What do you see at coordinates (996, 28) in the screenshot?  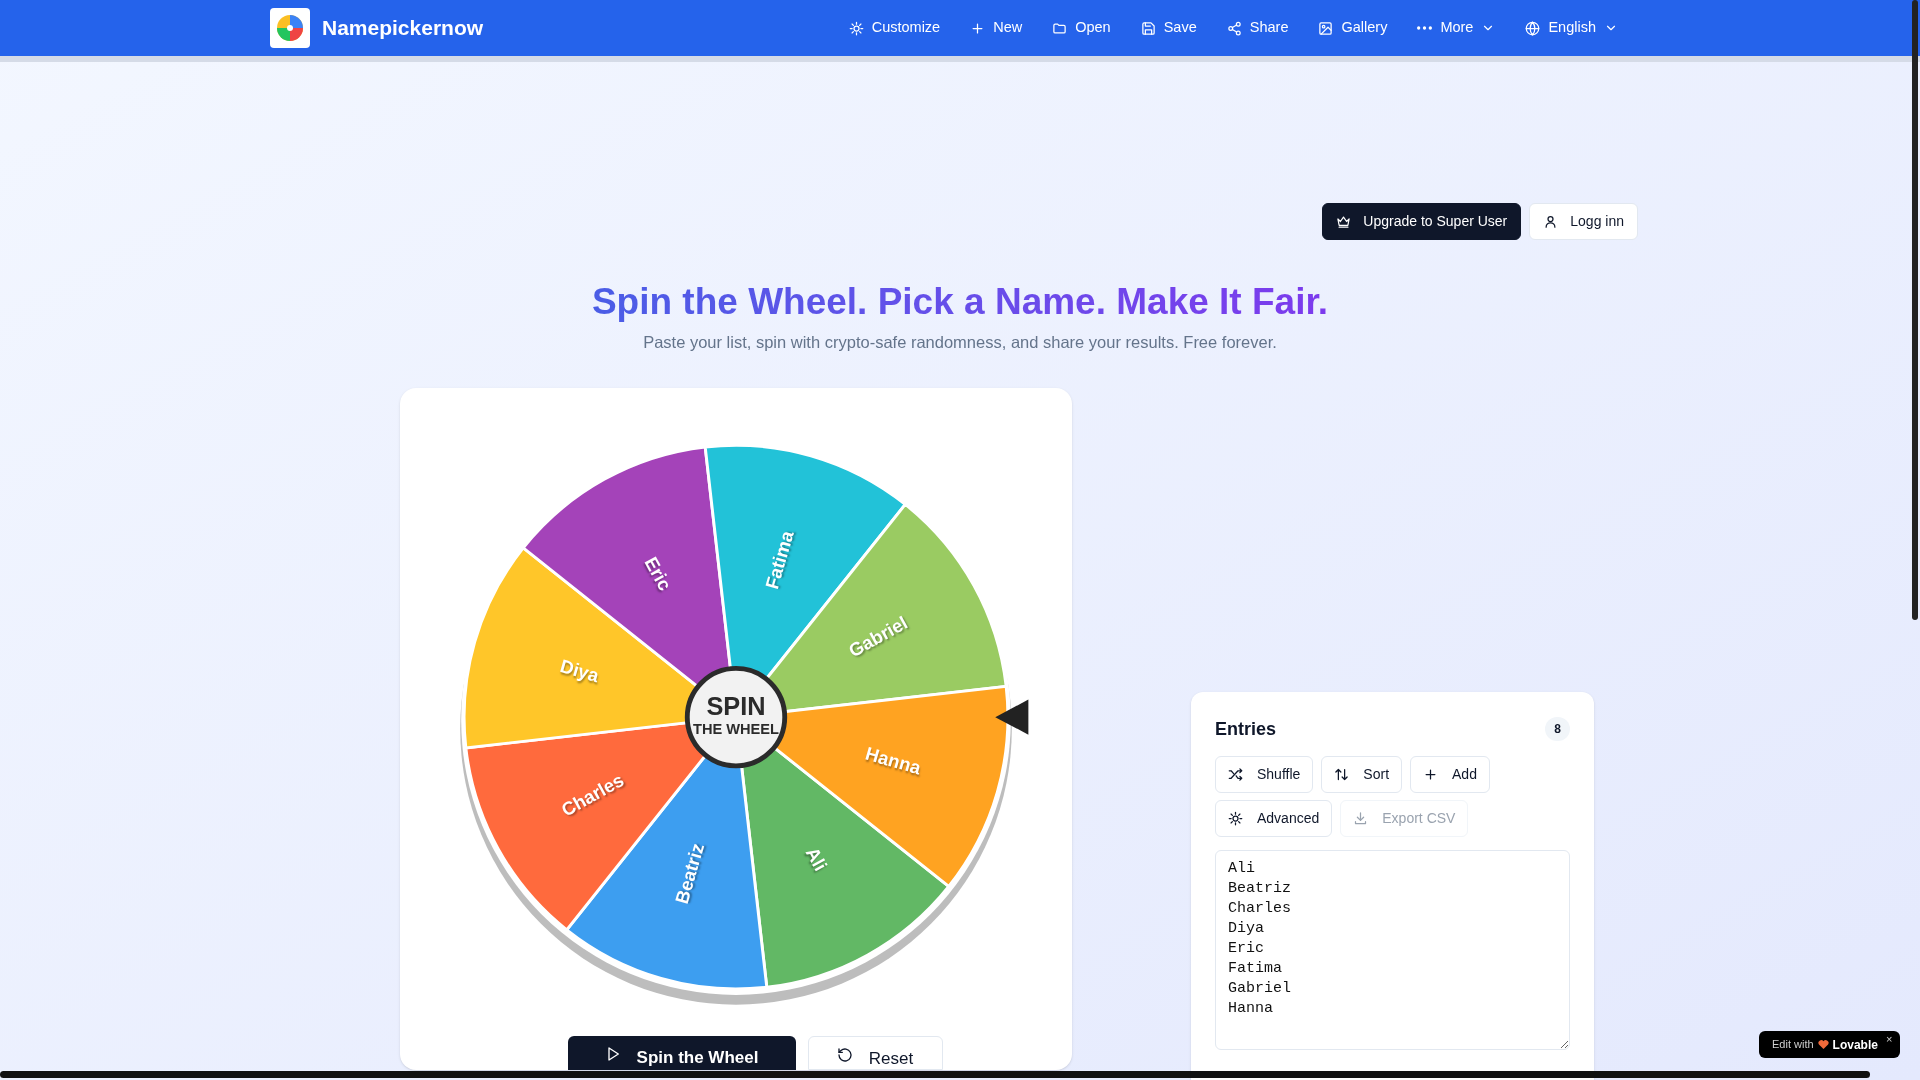 I see `nav-item: New` at bounding box center [996, 28].